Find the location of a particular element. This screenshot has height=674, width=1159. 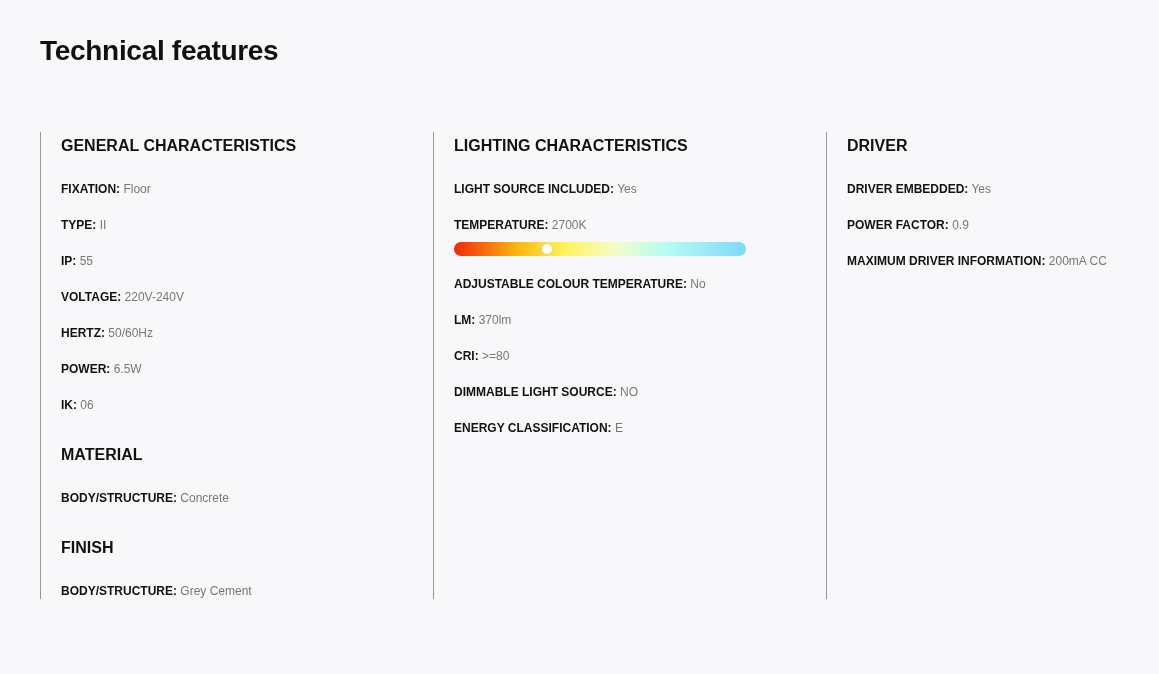

spec-label: POWER FACTOR: is located at coordinates (898, 224).